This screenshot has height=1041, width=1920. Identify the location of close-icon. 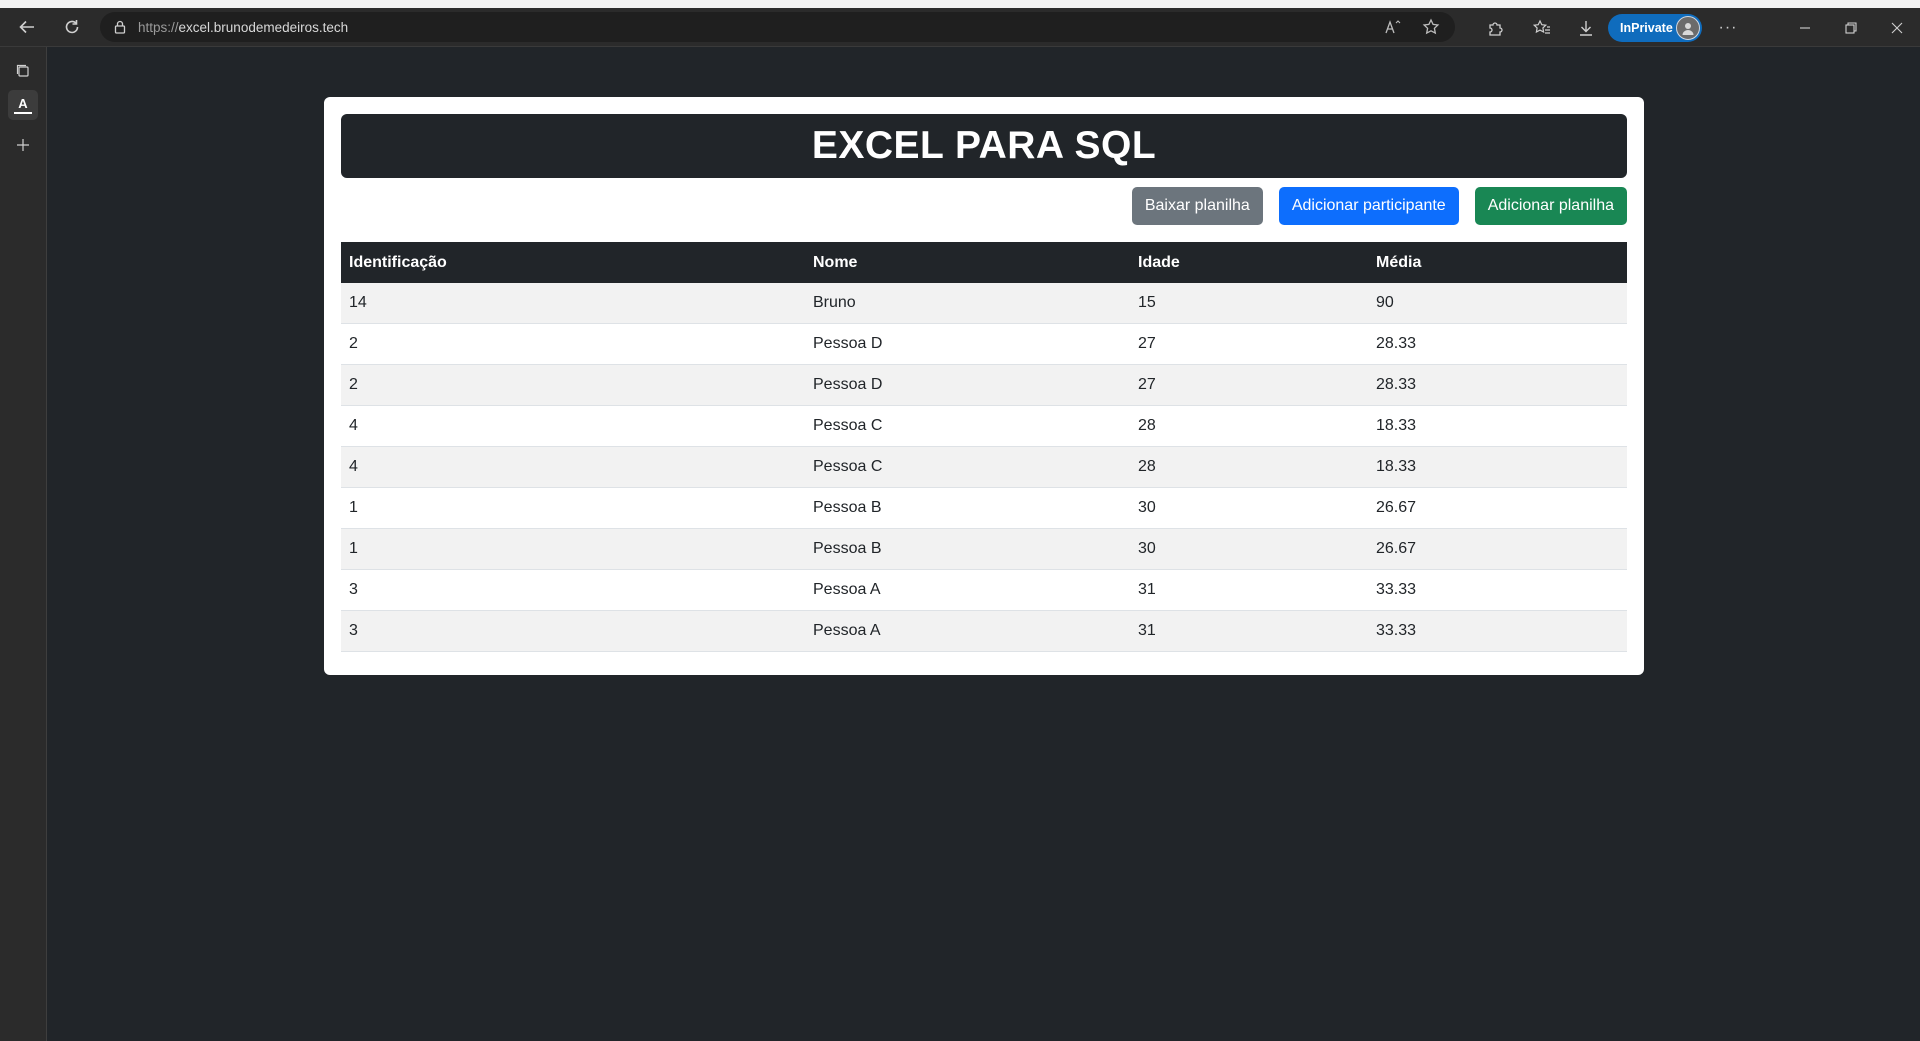
(1897, 27).